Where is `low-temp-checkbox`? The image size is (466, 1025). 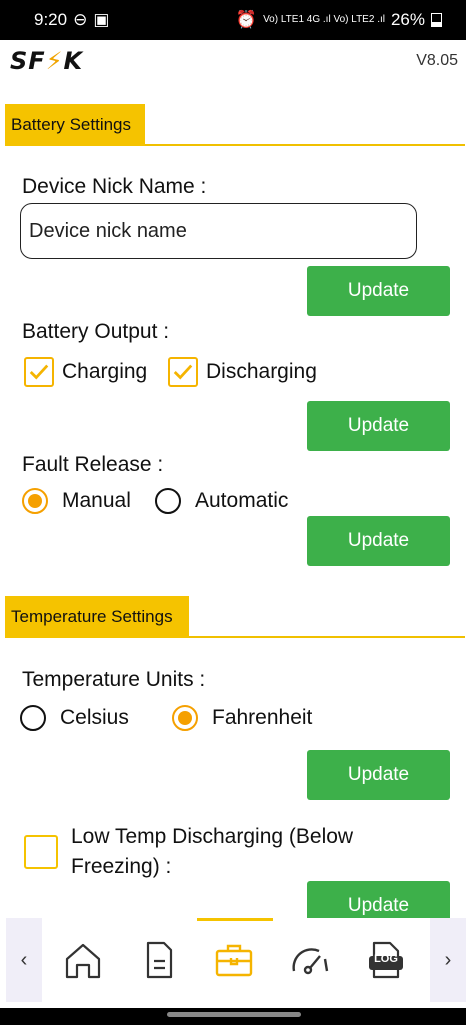 low-temp-checkbox is located at coordinates (41, 852).